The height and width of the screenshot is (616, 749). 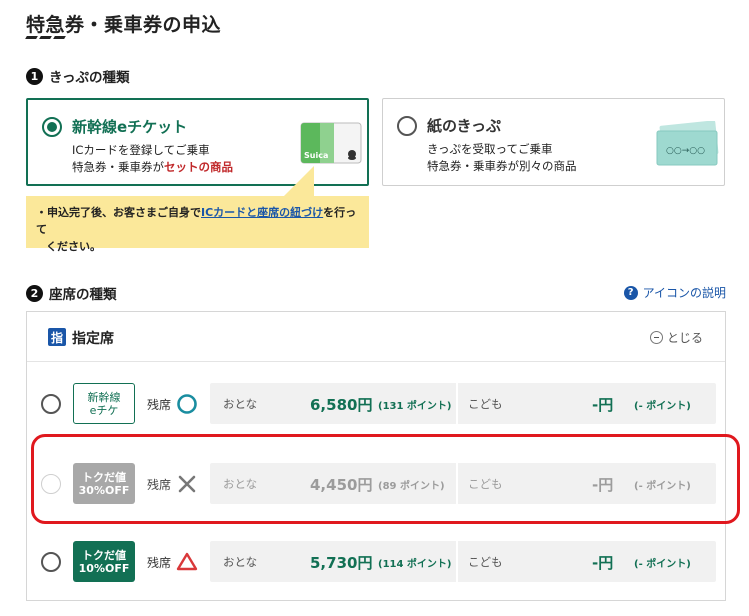 What do you see at coordinates (198, 167) in the screenshot?
I see `set-product-highlight: セットの商品` at bounding box center [198, 167].